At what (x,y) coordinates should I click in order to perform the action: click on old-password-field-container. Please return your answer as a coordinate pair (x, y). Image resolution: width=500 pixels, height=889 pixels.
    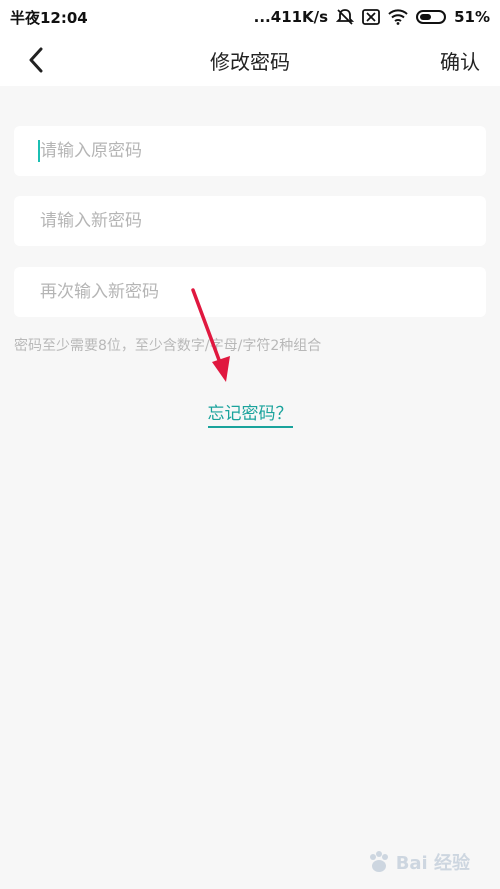
    Looking at the image, I should click on (250, 151).